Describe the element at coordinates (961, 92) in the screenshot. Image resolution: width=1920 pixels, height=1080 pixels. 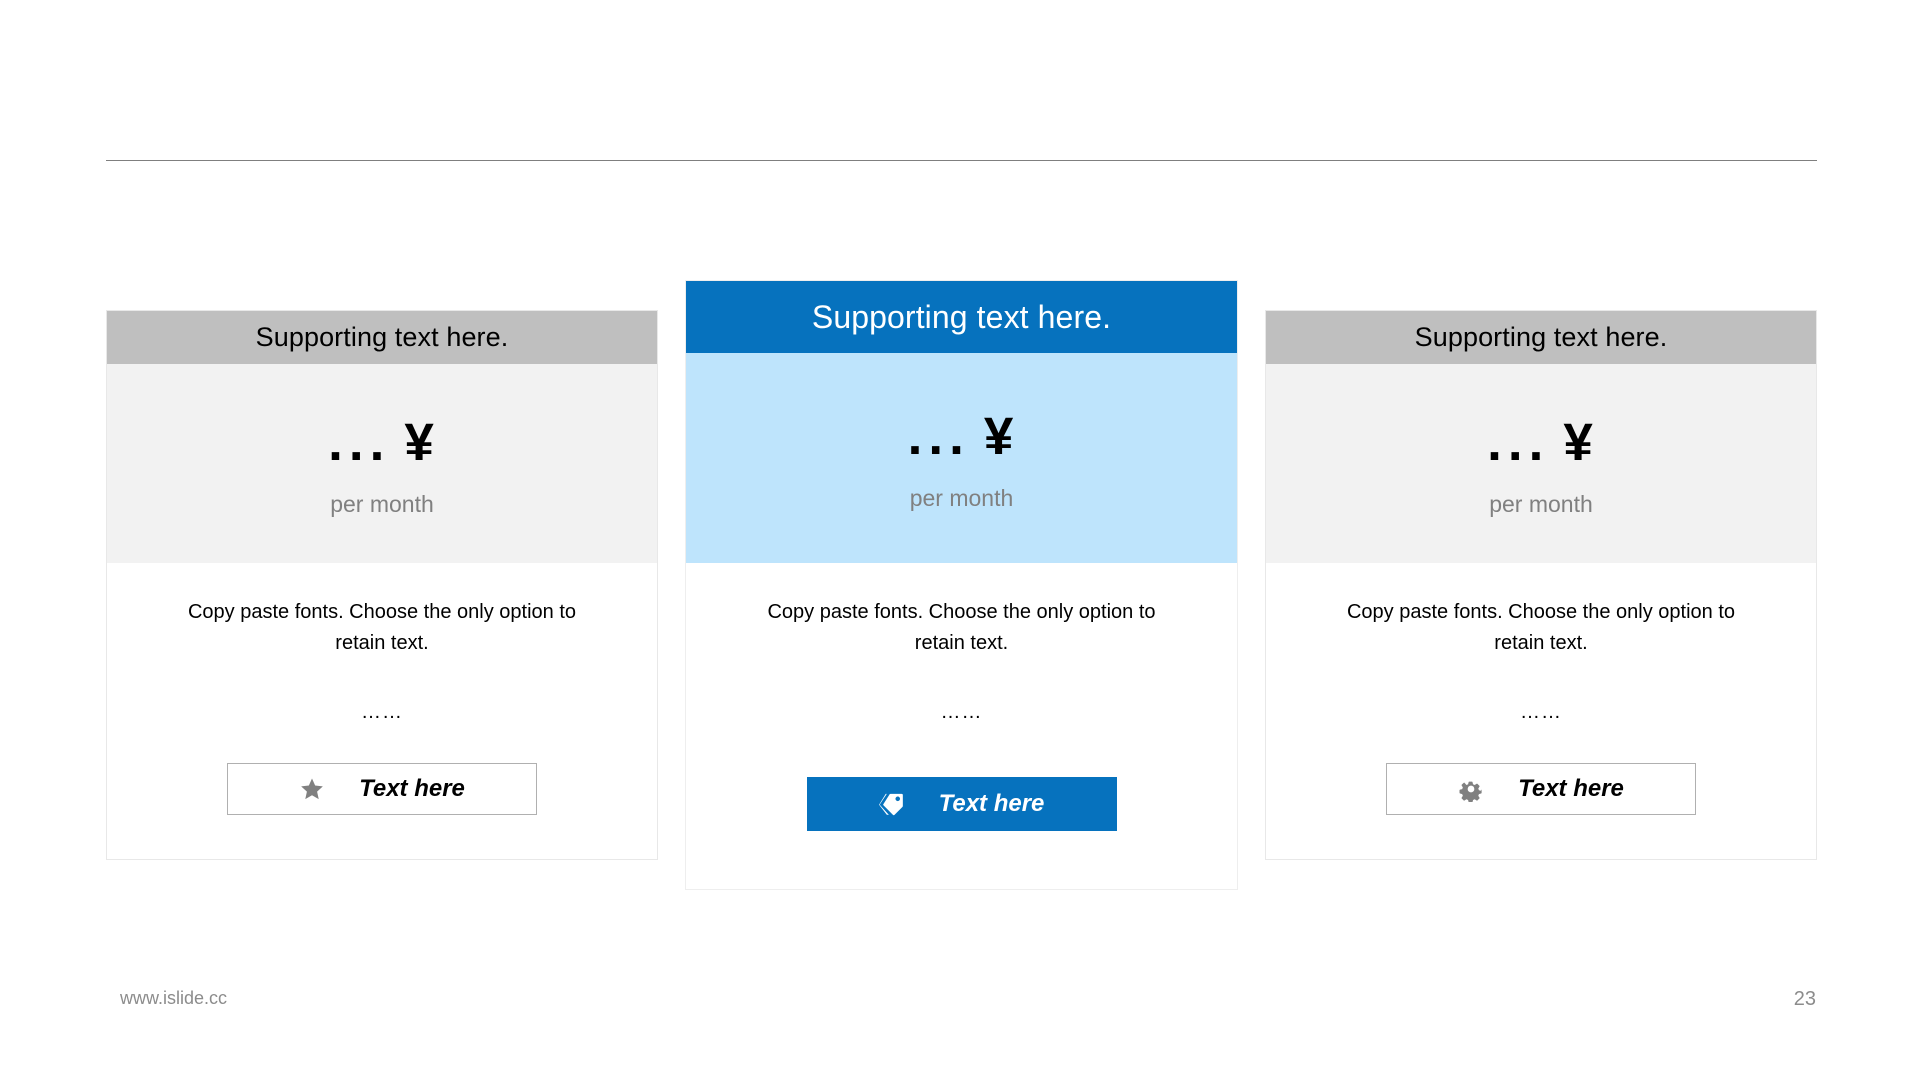
I see `slide-title-zone` at that location.